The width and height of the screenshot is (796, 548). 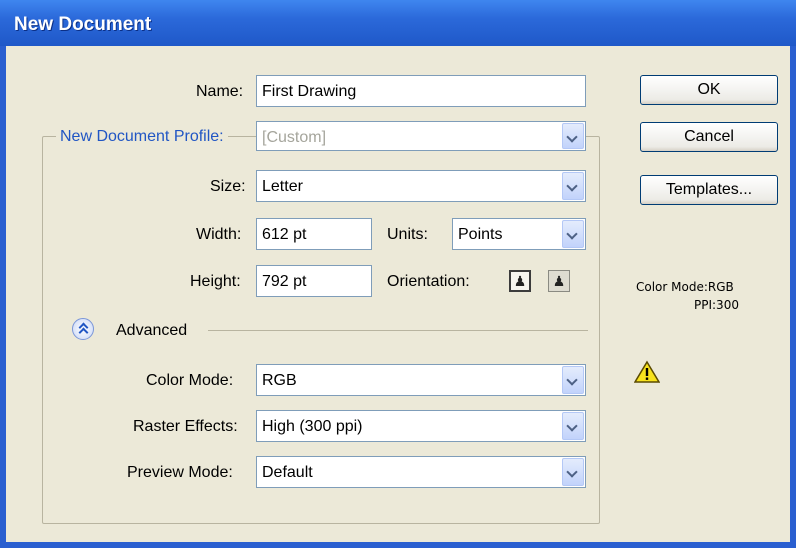 I want to click on landscape-orientation-button: ♟, so click(x=559, y=281).